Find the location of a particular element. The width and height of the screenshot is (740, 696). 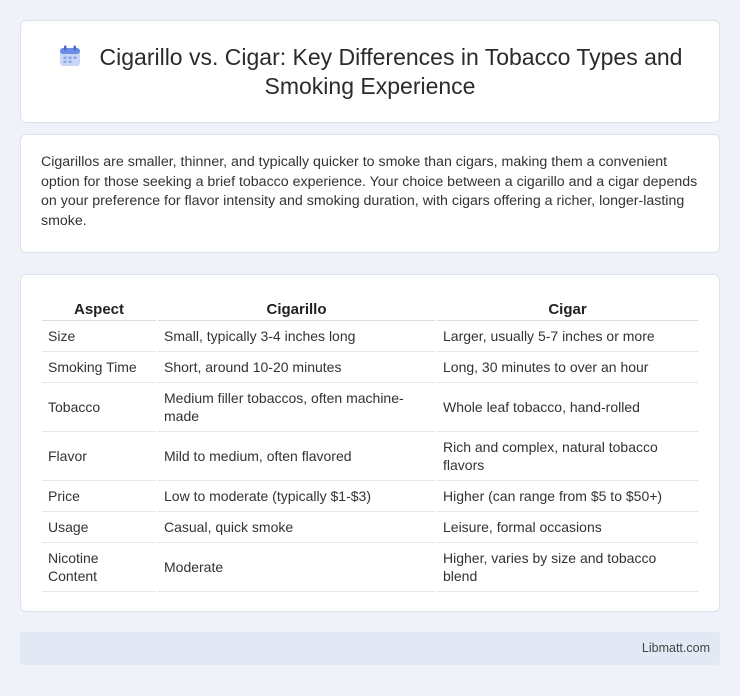

cell-aspect: Smoking Time is located at coordinates (99, 367).